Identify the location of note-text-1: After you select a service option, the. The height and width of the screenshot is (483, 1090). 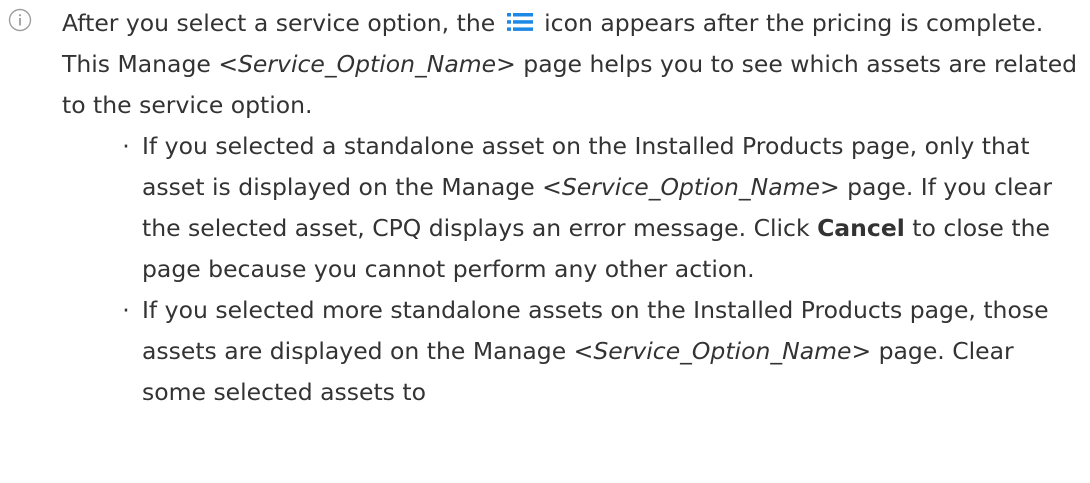
(282, 23).